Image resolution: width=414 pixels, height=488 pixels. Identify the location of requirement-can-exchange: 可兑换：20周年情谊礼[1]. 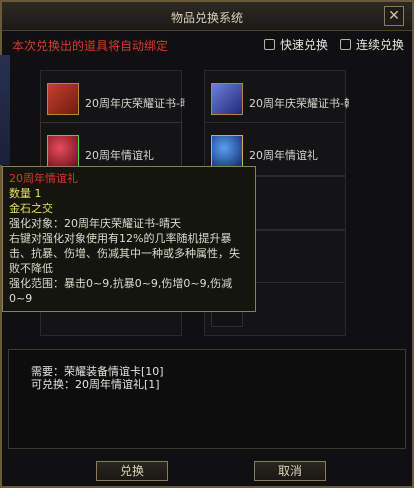
(95, 384).